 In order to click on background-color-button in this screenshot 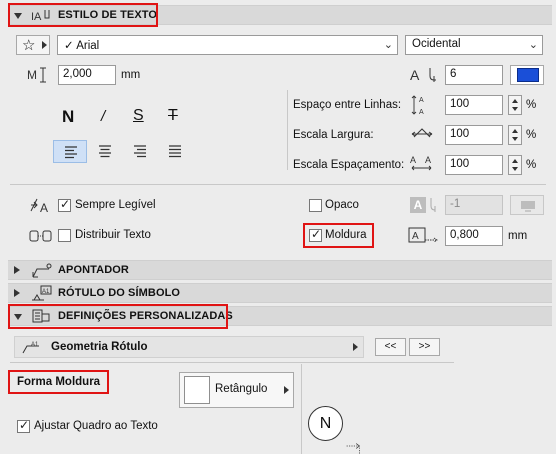, I will do `click(527, 205)`.